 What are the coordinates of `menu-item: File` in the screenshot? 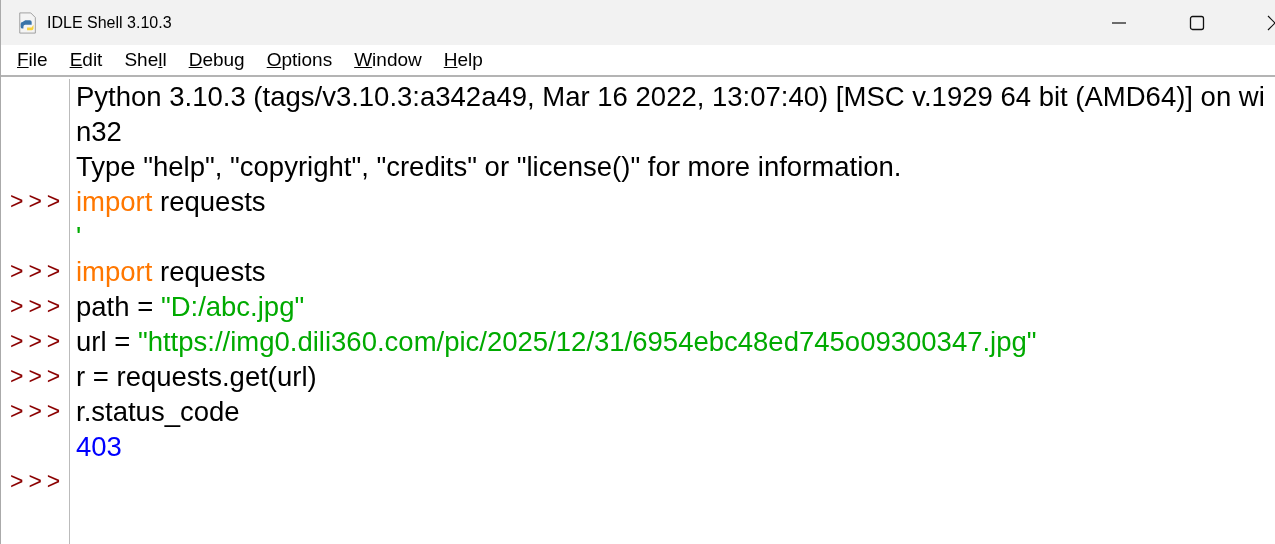 It's located at (33, 60).